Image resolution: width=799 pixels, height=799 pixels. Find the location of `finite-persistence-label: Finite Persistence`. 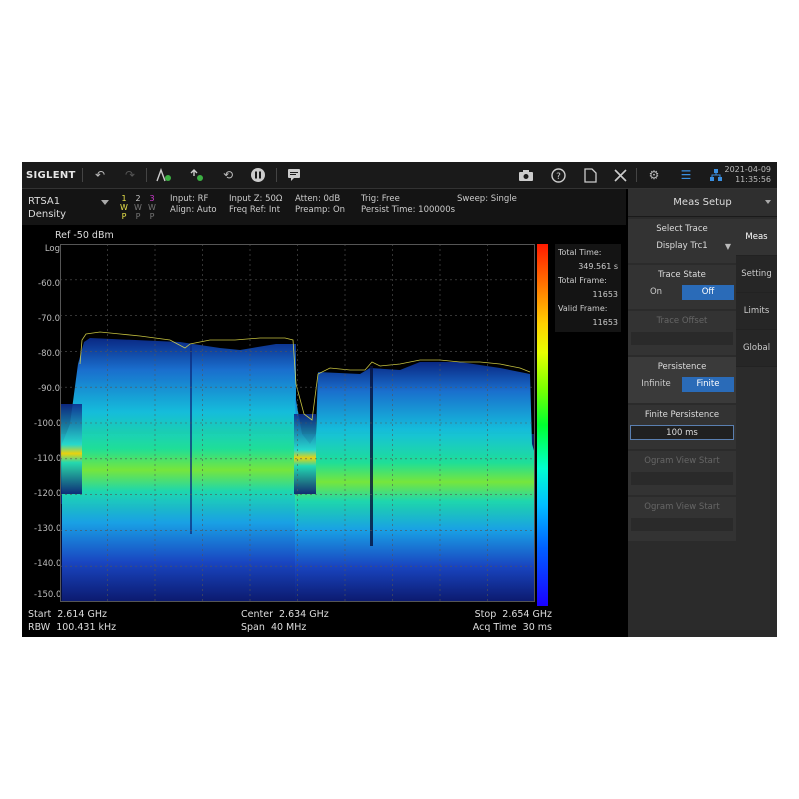

finite-persistence-label: Finite Persistence is located at coordinates (682, 415).